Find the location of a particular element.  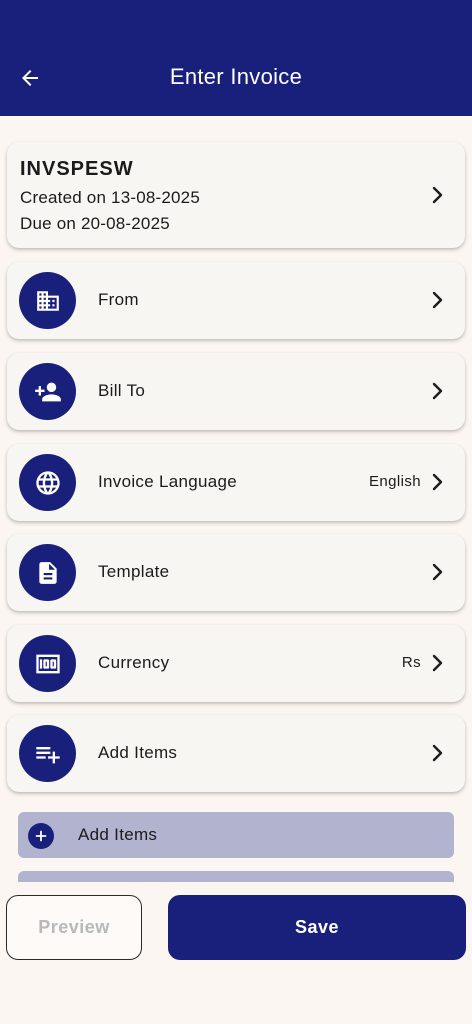

bottom-action-bar: Preview Save is located at coordinates (236, 953).